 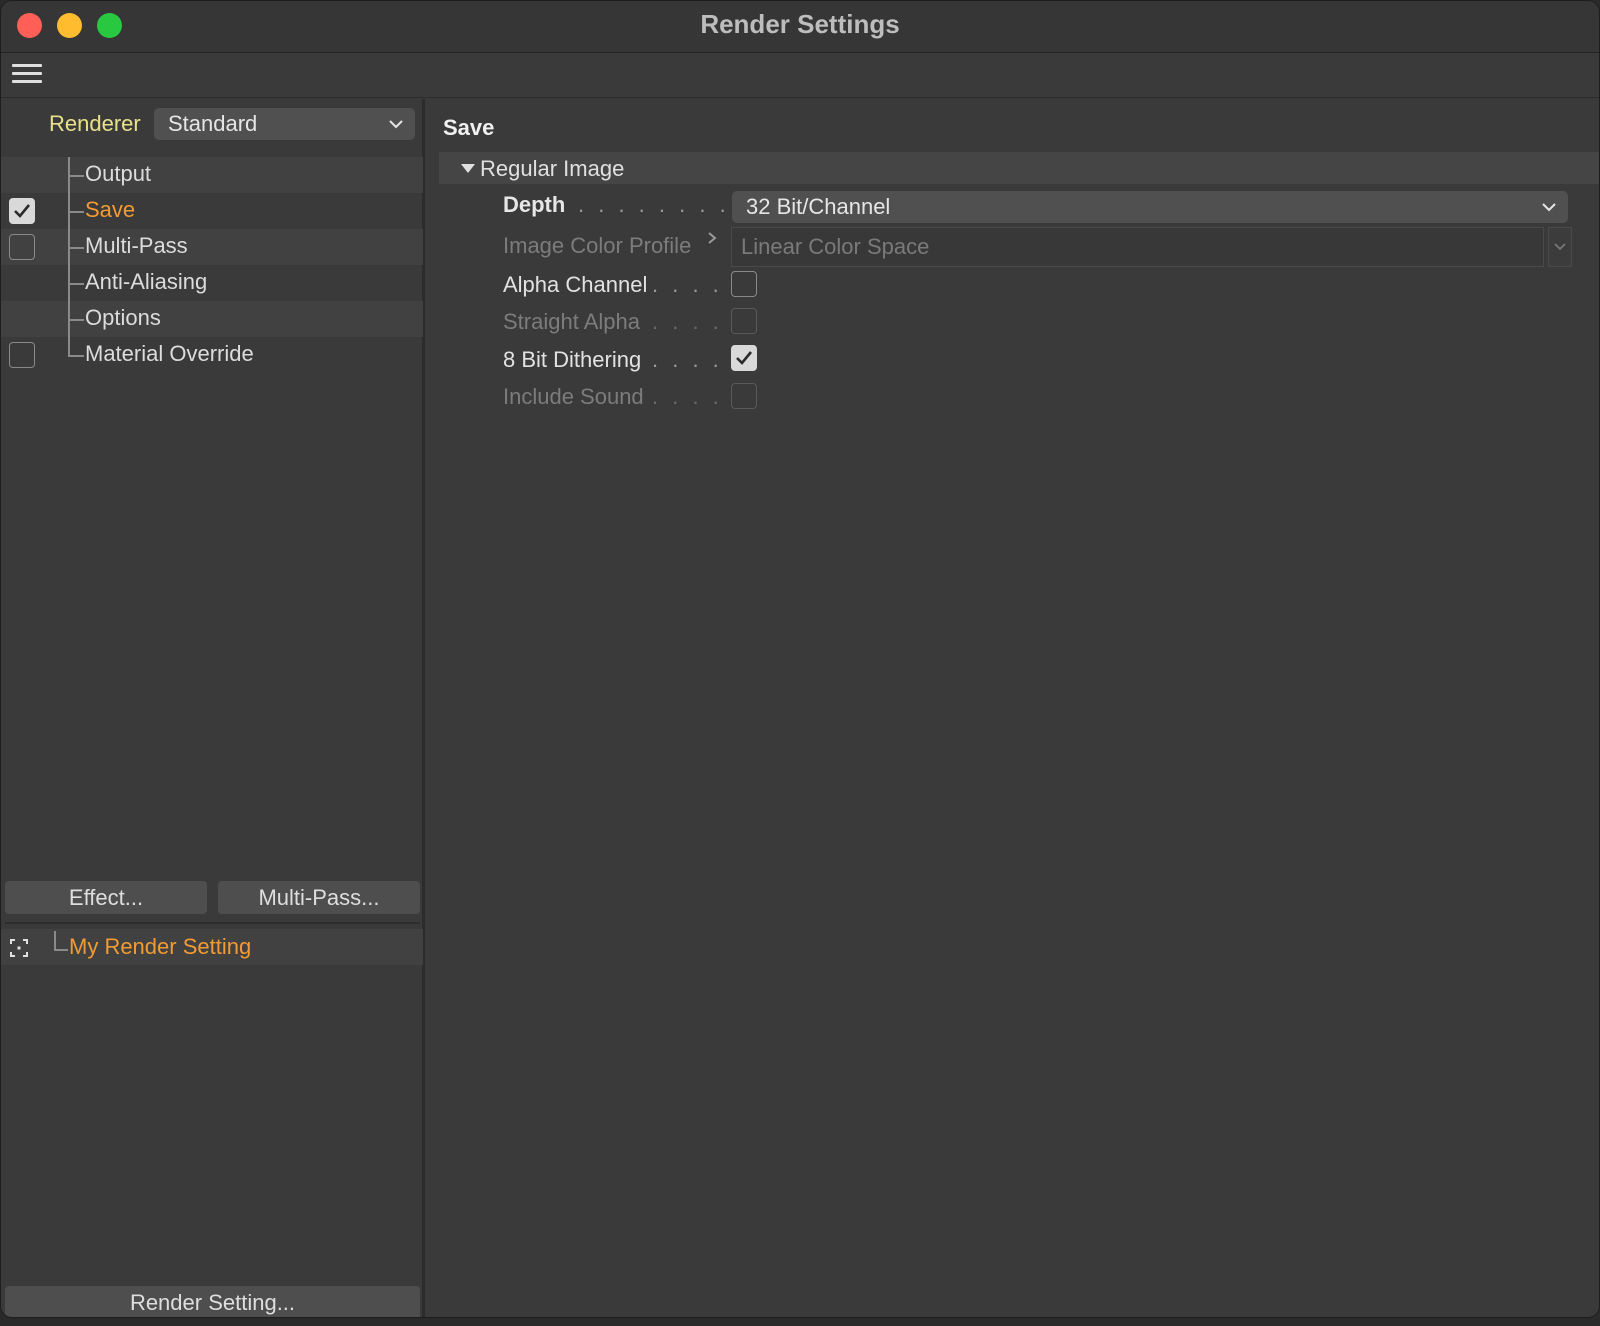 I want to click on tree-item-label: Material Override, so click(x=169, y=353).